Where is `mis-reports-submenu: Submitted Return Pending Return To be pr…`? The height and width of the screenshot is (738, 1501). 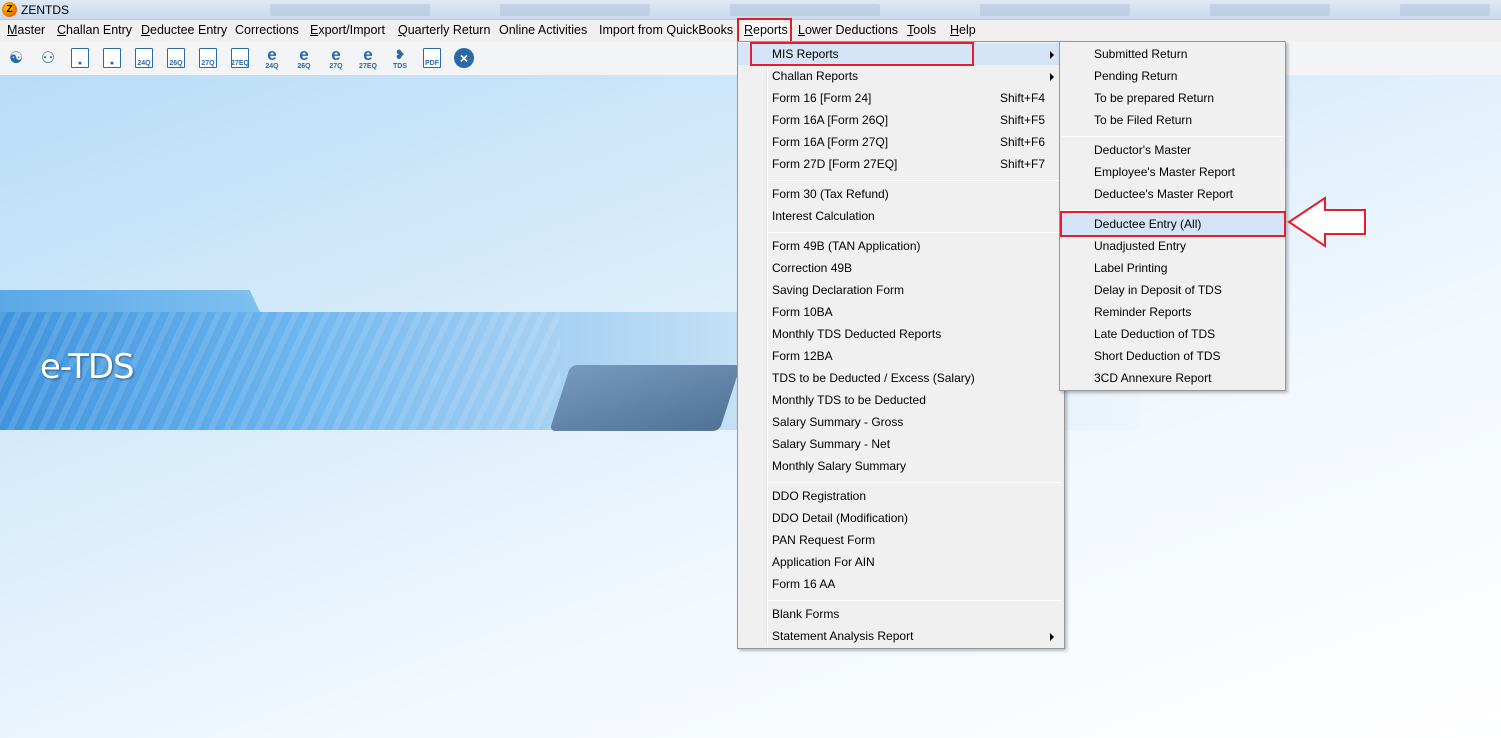 mis-reports-submenu: Submitted Return Pending Return To be pr… is located at coordinates (1172, 216).